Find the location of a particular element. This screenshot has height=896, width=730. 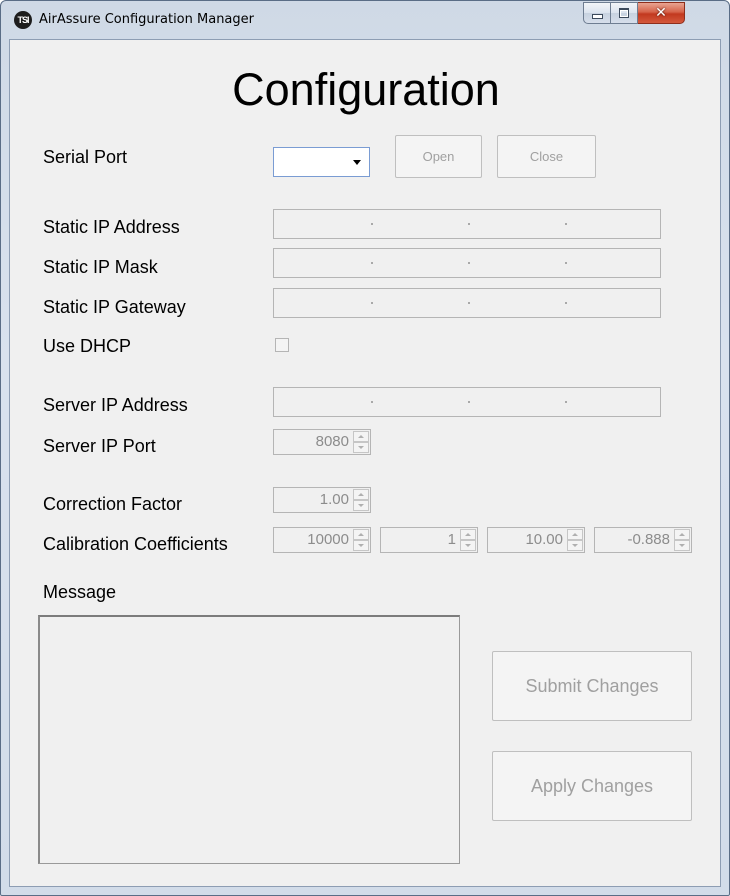

static-ip-mask-input is located at coordinates (467, 263).